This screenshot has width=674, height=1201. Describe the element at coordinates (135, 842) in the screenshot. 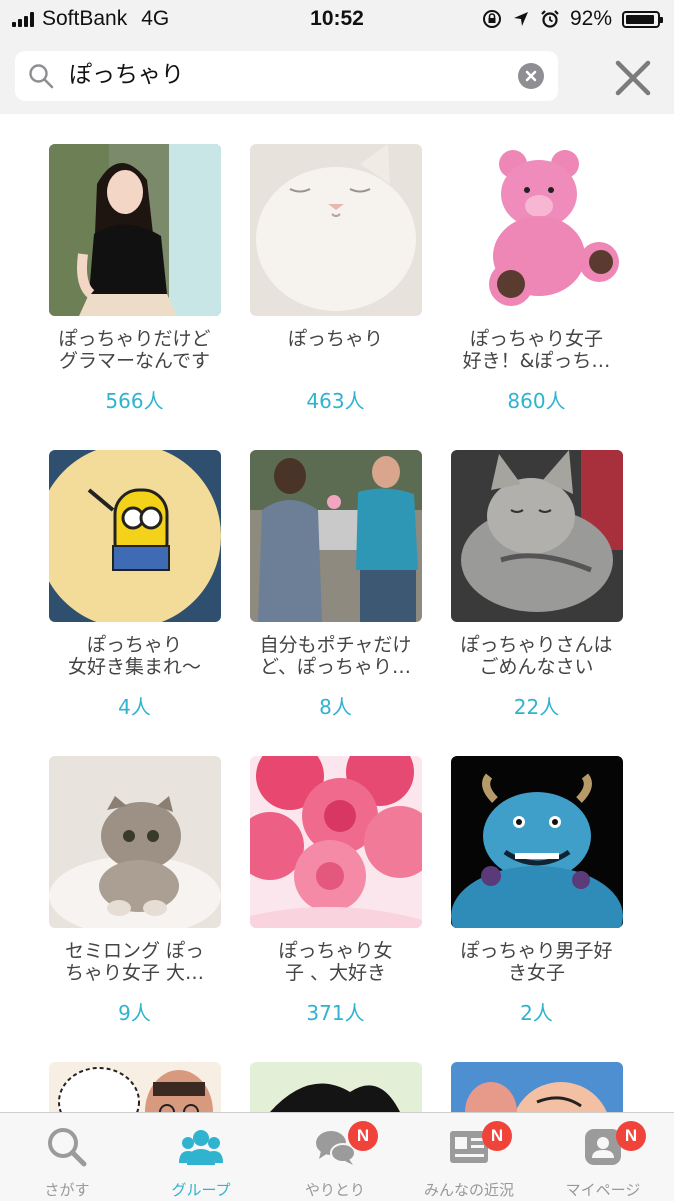

I see `scottish-fold-cat-photo` at that location.